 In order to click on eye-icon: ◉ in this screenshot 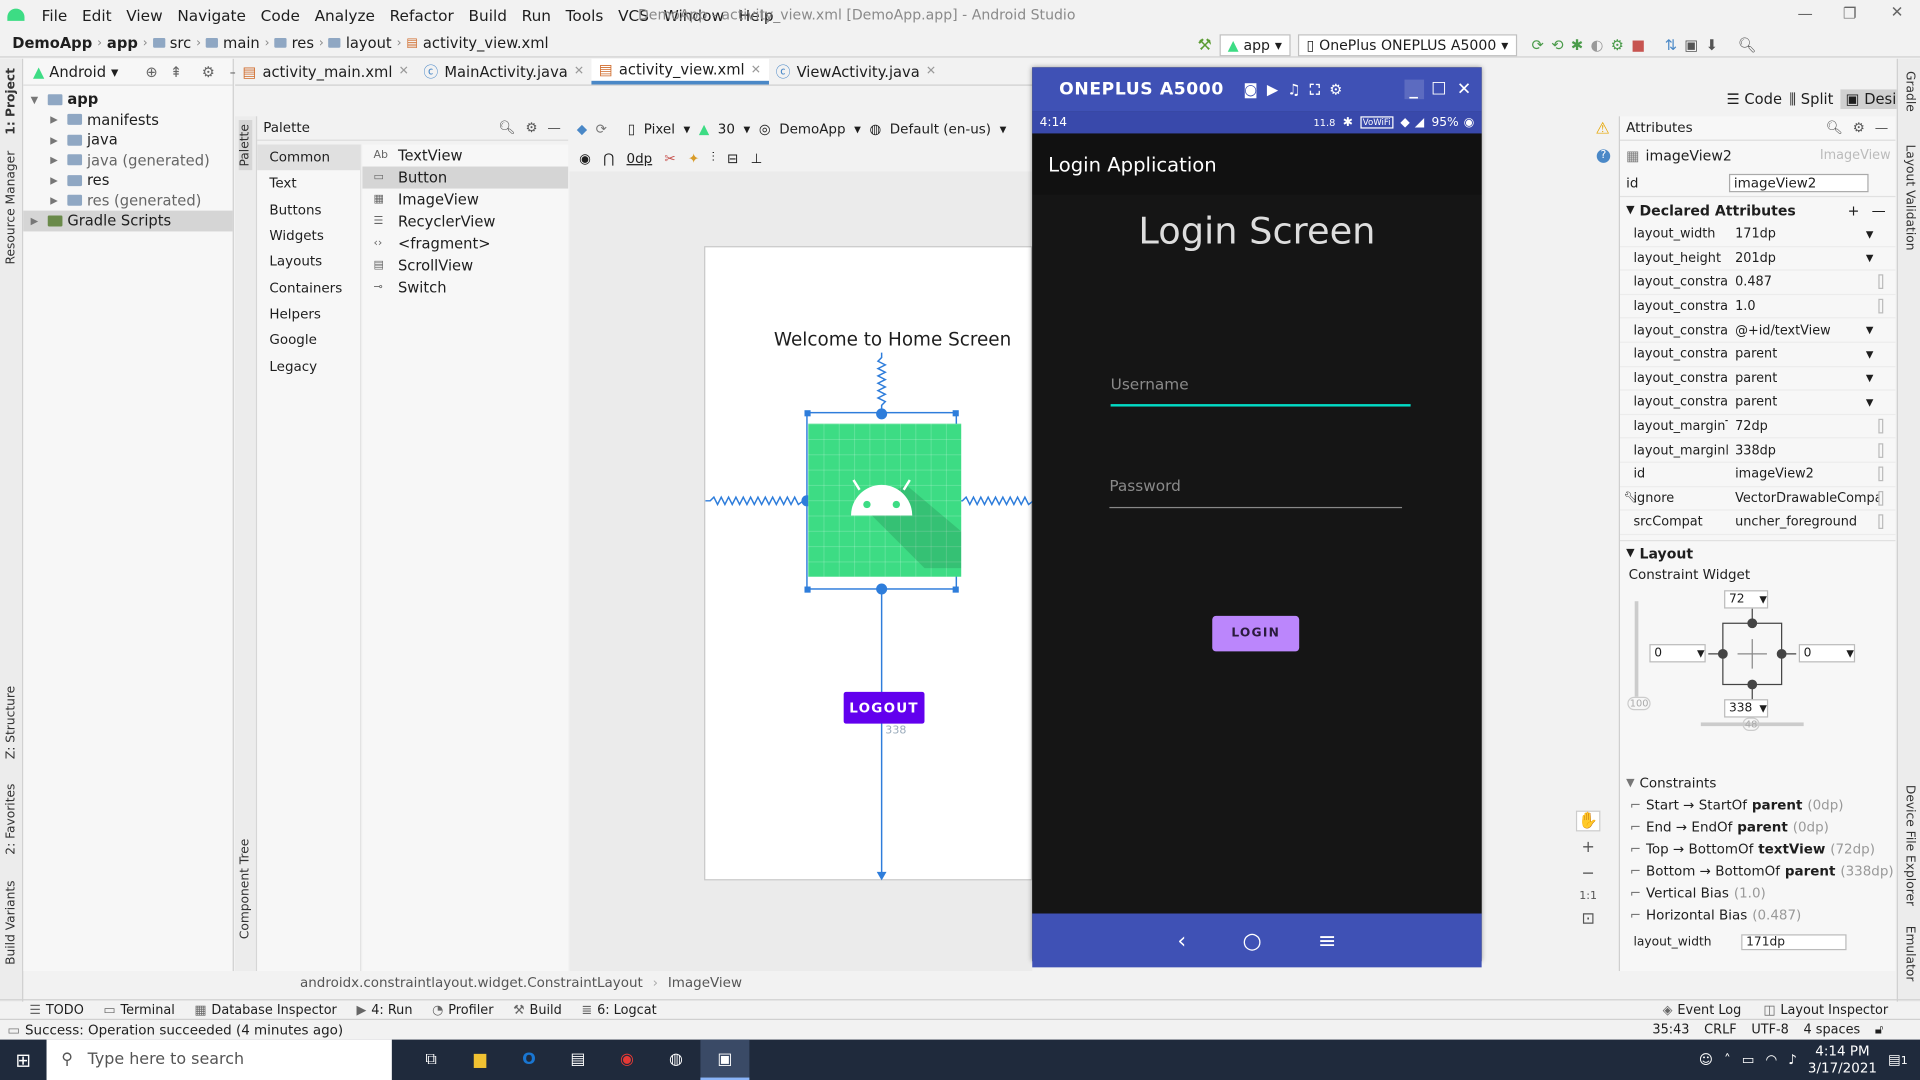, I will do `click(585, 158)`.